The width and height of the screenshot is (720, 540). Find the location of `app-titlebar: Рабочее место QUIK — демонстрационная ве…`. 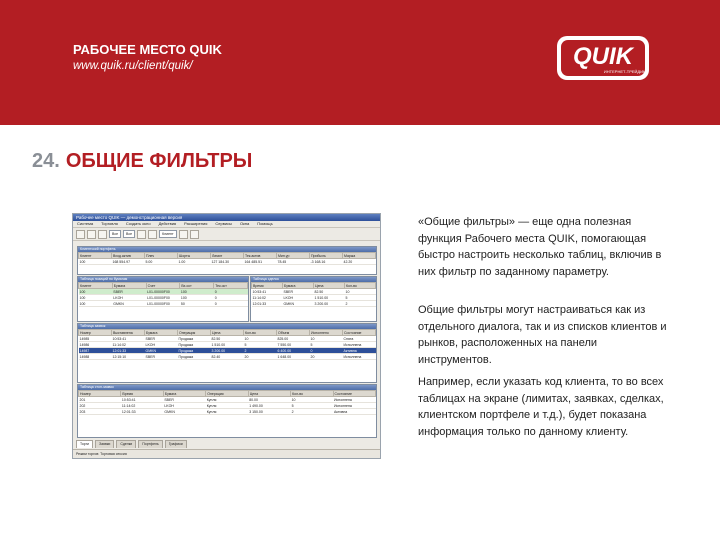

app-titlebar: Рабочее место QUIK — демонстрационная ве… is located at coordinates (226, 217).